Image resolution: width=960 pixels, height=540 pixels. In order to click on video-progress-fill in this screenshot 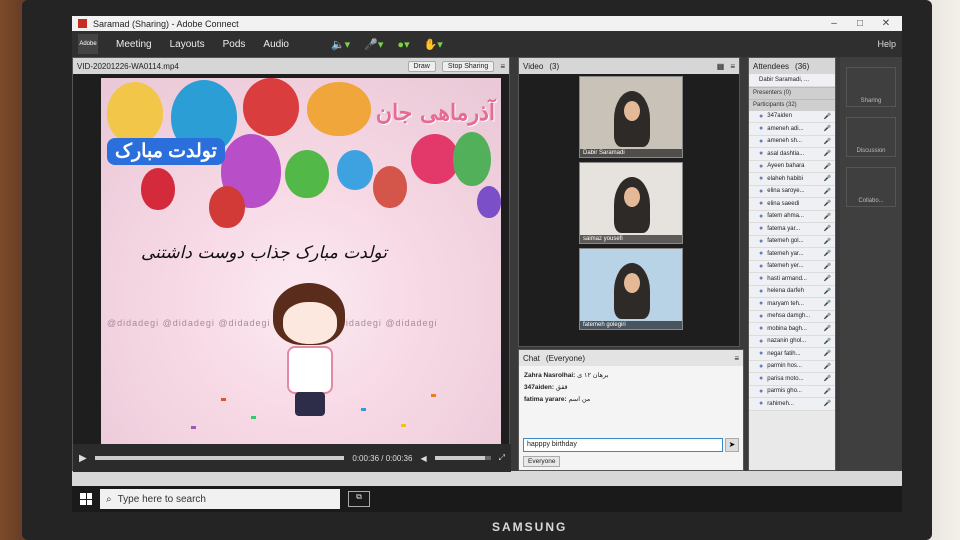, I will do `click(219, 458)`.